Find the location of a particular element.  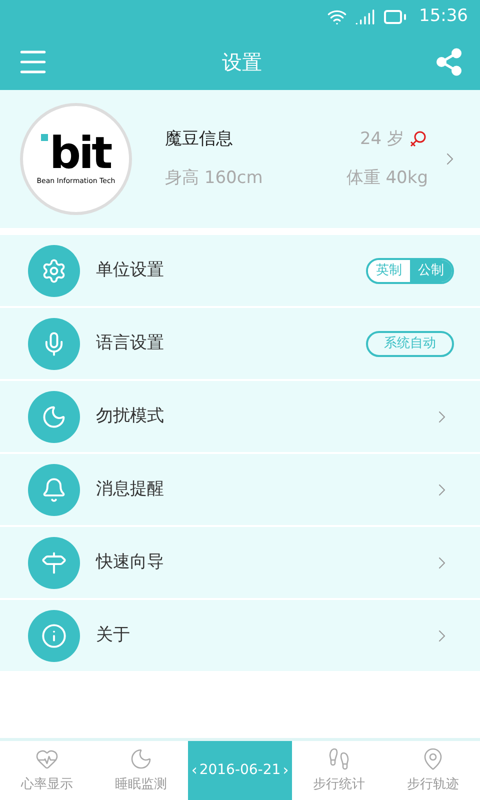

gear-icon is located at coordinates (54, 271).